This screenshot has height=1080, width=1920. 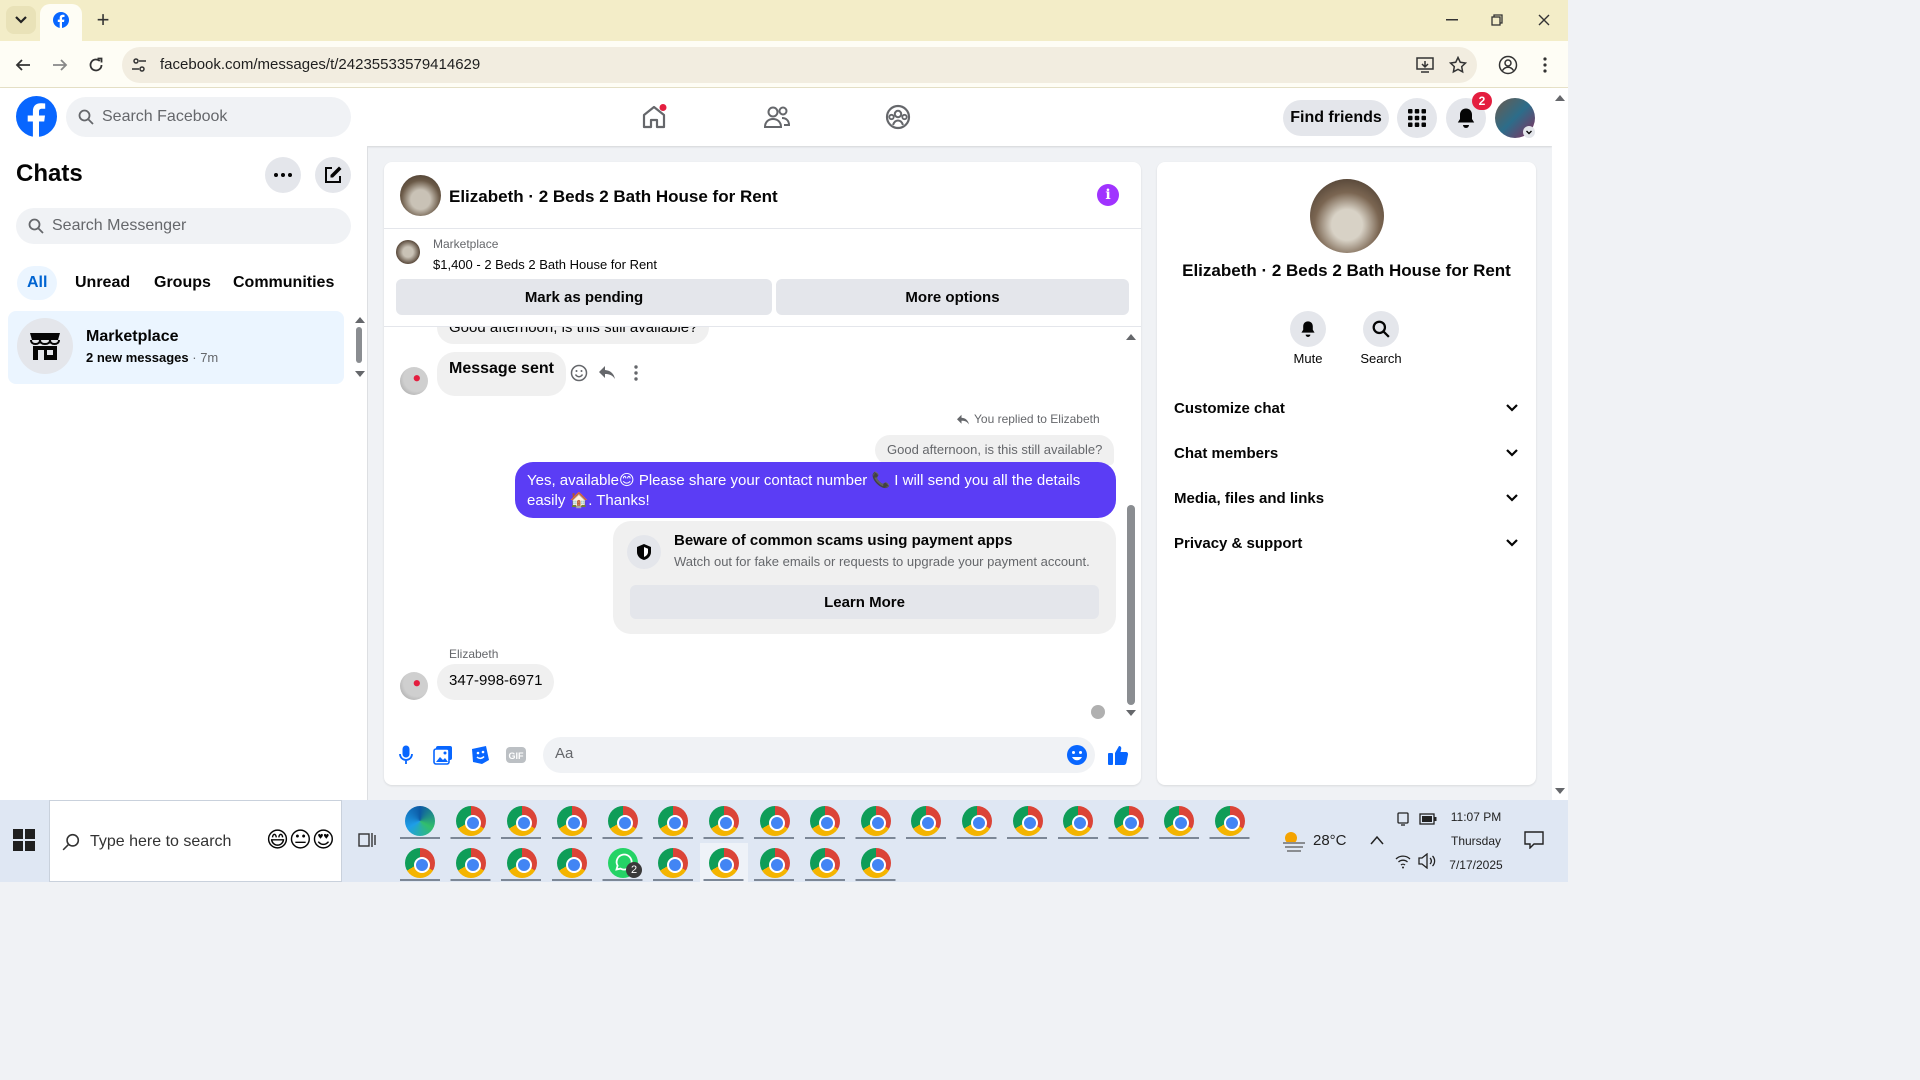 I want to click on search-highlights-emoji-icon: 😄😐😍, so click(x=300, y=840).